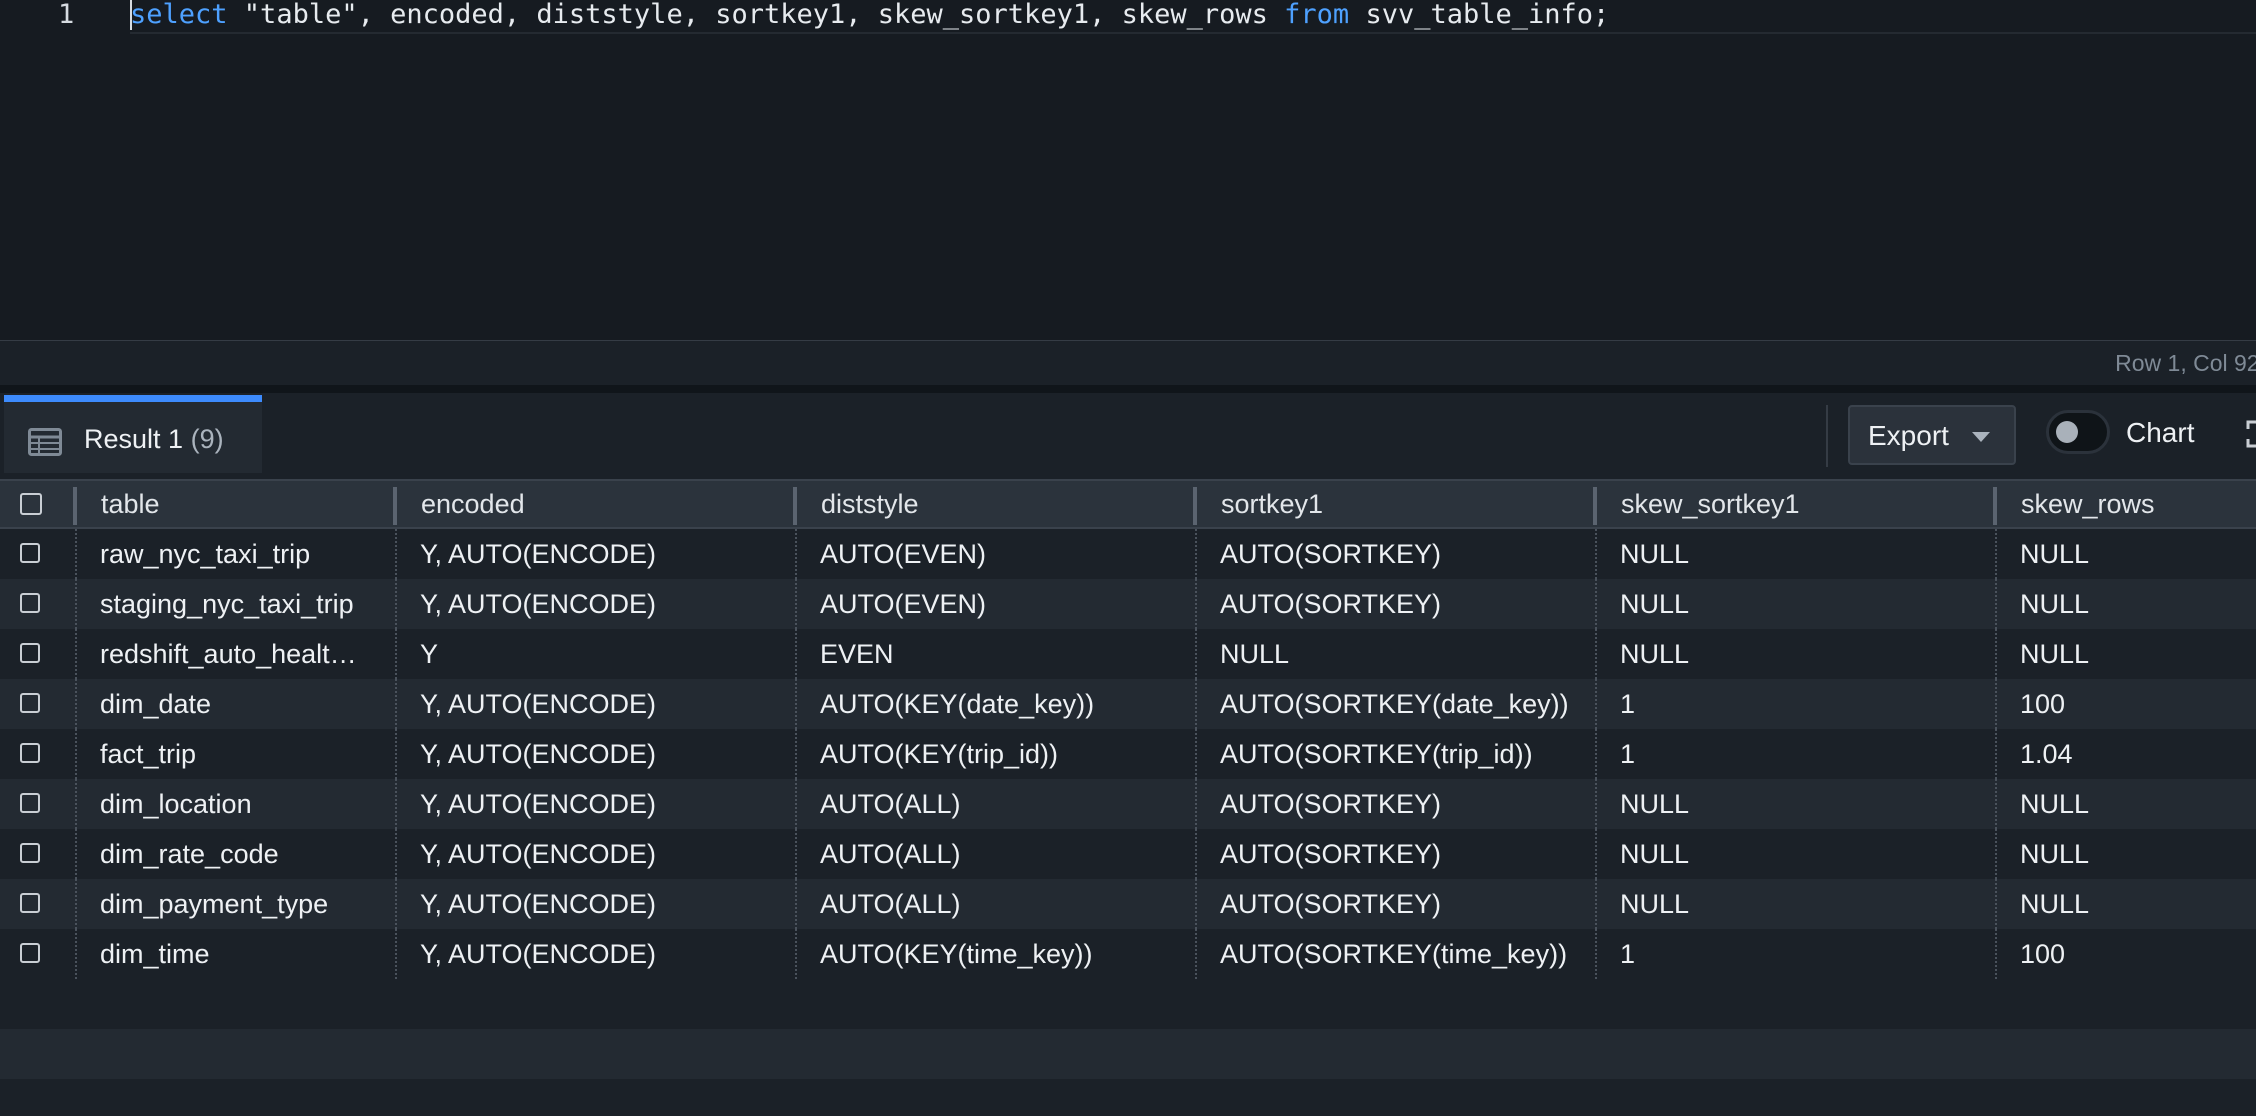  Describe the element at coordinates (1128, 389) in the screenshot. I see `pane-splitter` at that location.